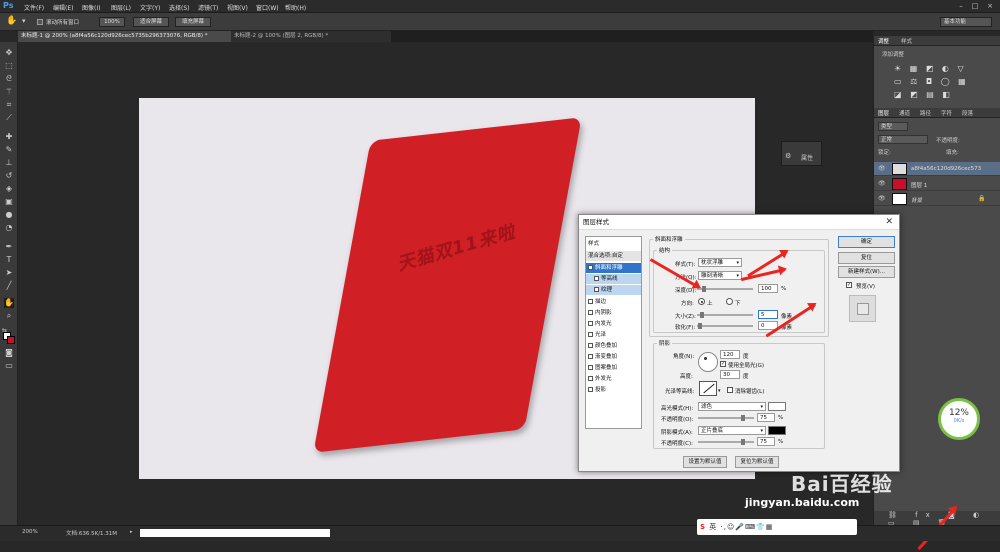  What do you see at coordinates (131, 532) in the screenshot?
I see `chevron-right-icon: ▸` at bounding box center [131, 532].